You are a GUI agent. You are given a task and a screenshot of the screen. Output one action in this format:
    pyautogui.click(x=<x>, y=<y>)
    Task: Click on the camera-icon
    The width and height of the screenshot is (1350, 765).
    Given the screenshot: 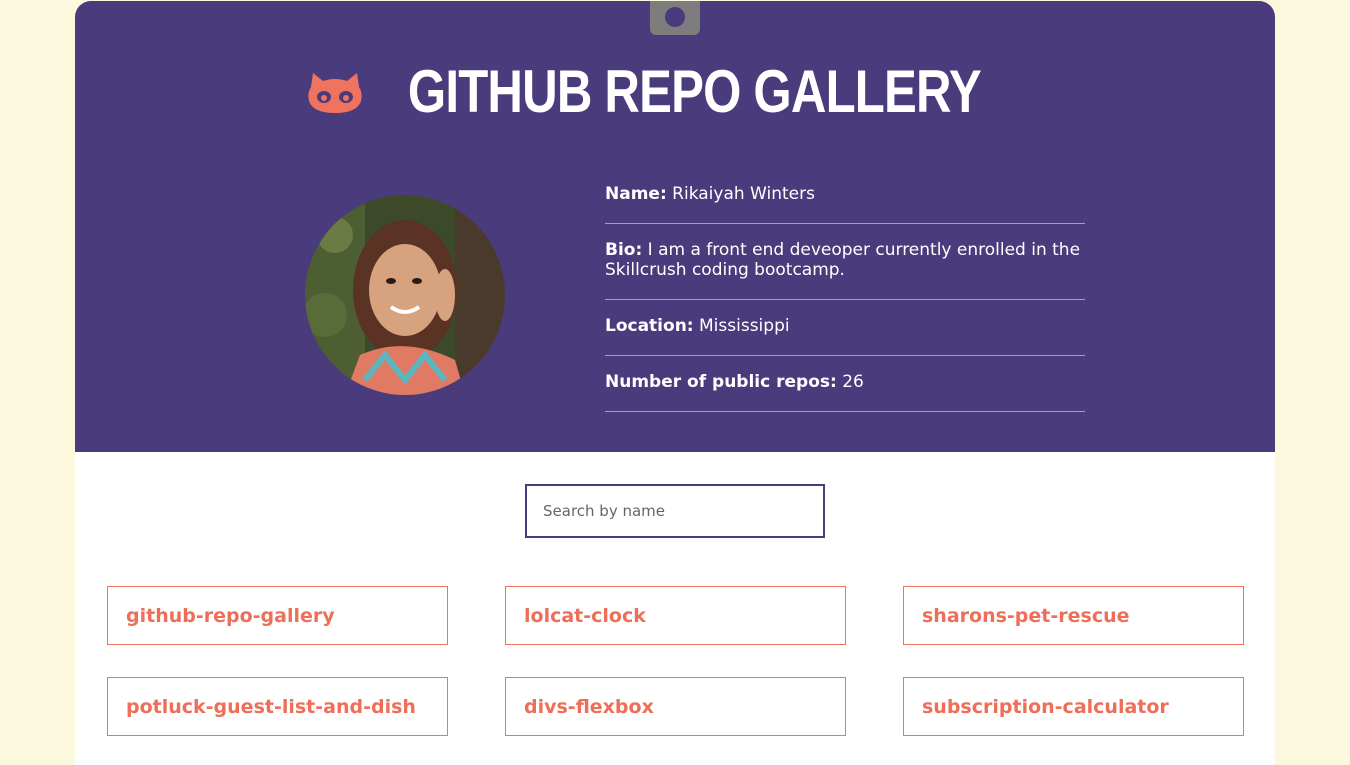 What is the action you would take?
    pyautogui.click(x=675, y=18)
    